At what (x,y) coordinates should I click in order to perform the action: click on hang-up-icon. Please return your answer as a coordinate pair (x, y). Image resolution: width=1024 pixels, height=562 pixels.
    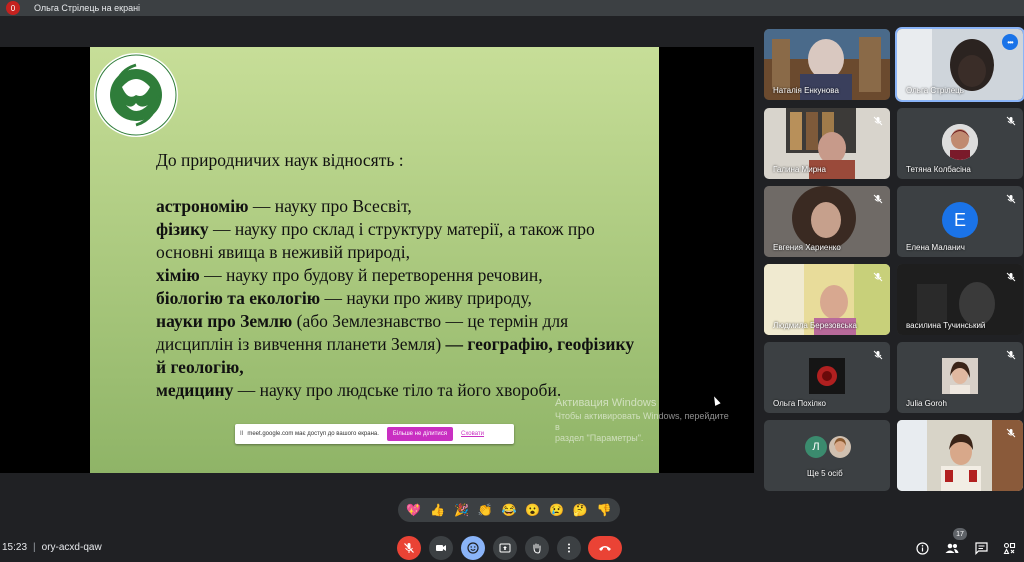
    Looking at the image, I should click on (605, 548).